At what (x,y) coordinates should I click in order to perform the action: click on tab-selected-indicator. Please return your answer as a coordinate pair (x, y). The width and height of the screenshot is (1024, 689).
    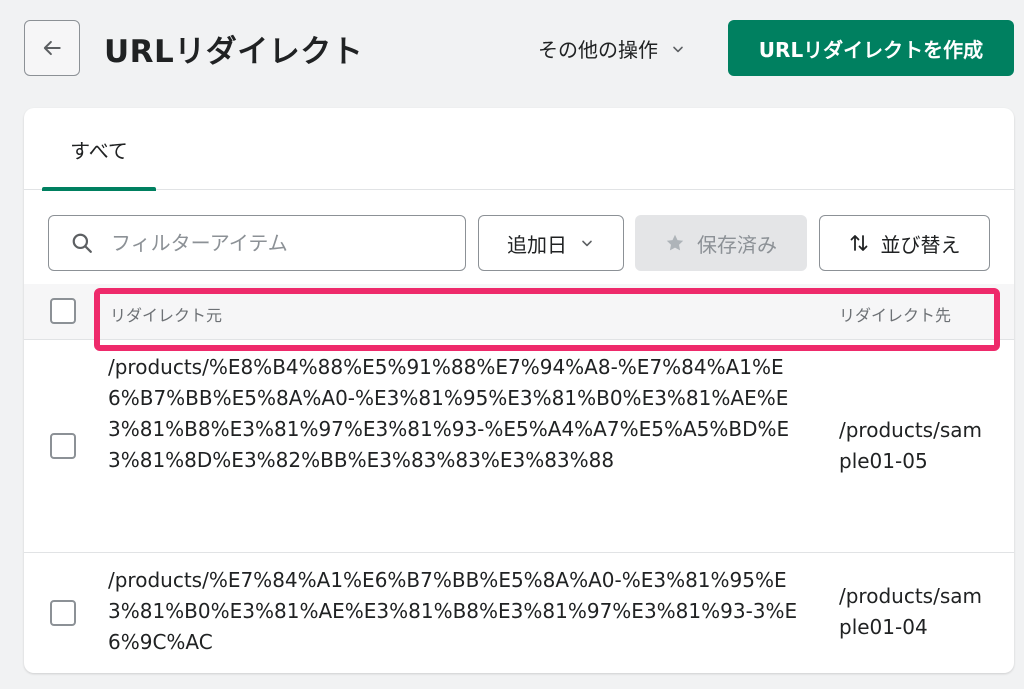
    Looking at the image, I should click on (99, 189).